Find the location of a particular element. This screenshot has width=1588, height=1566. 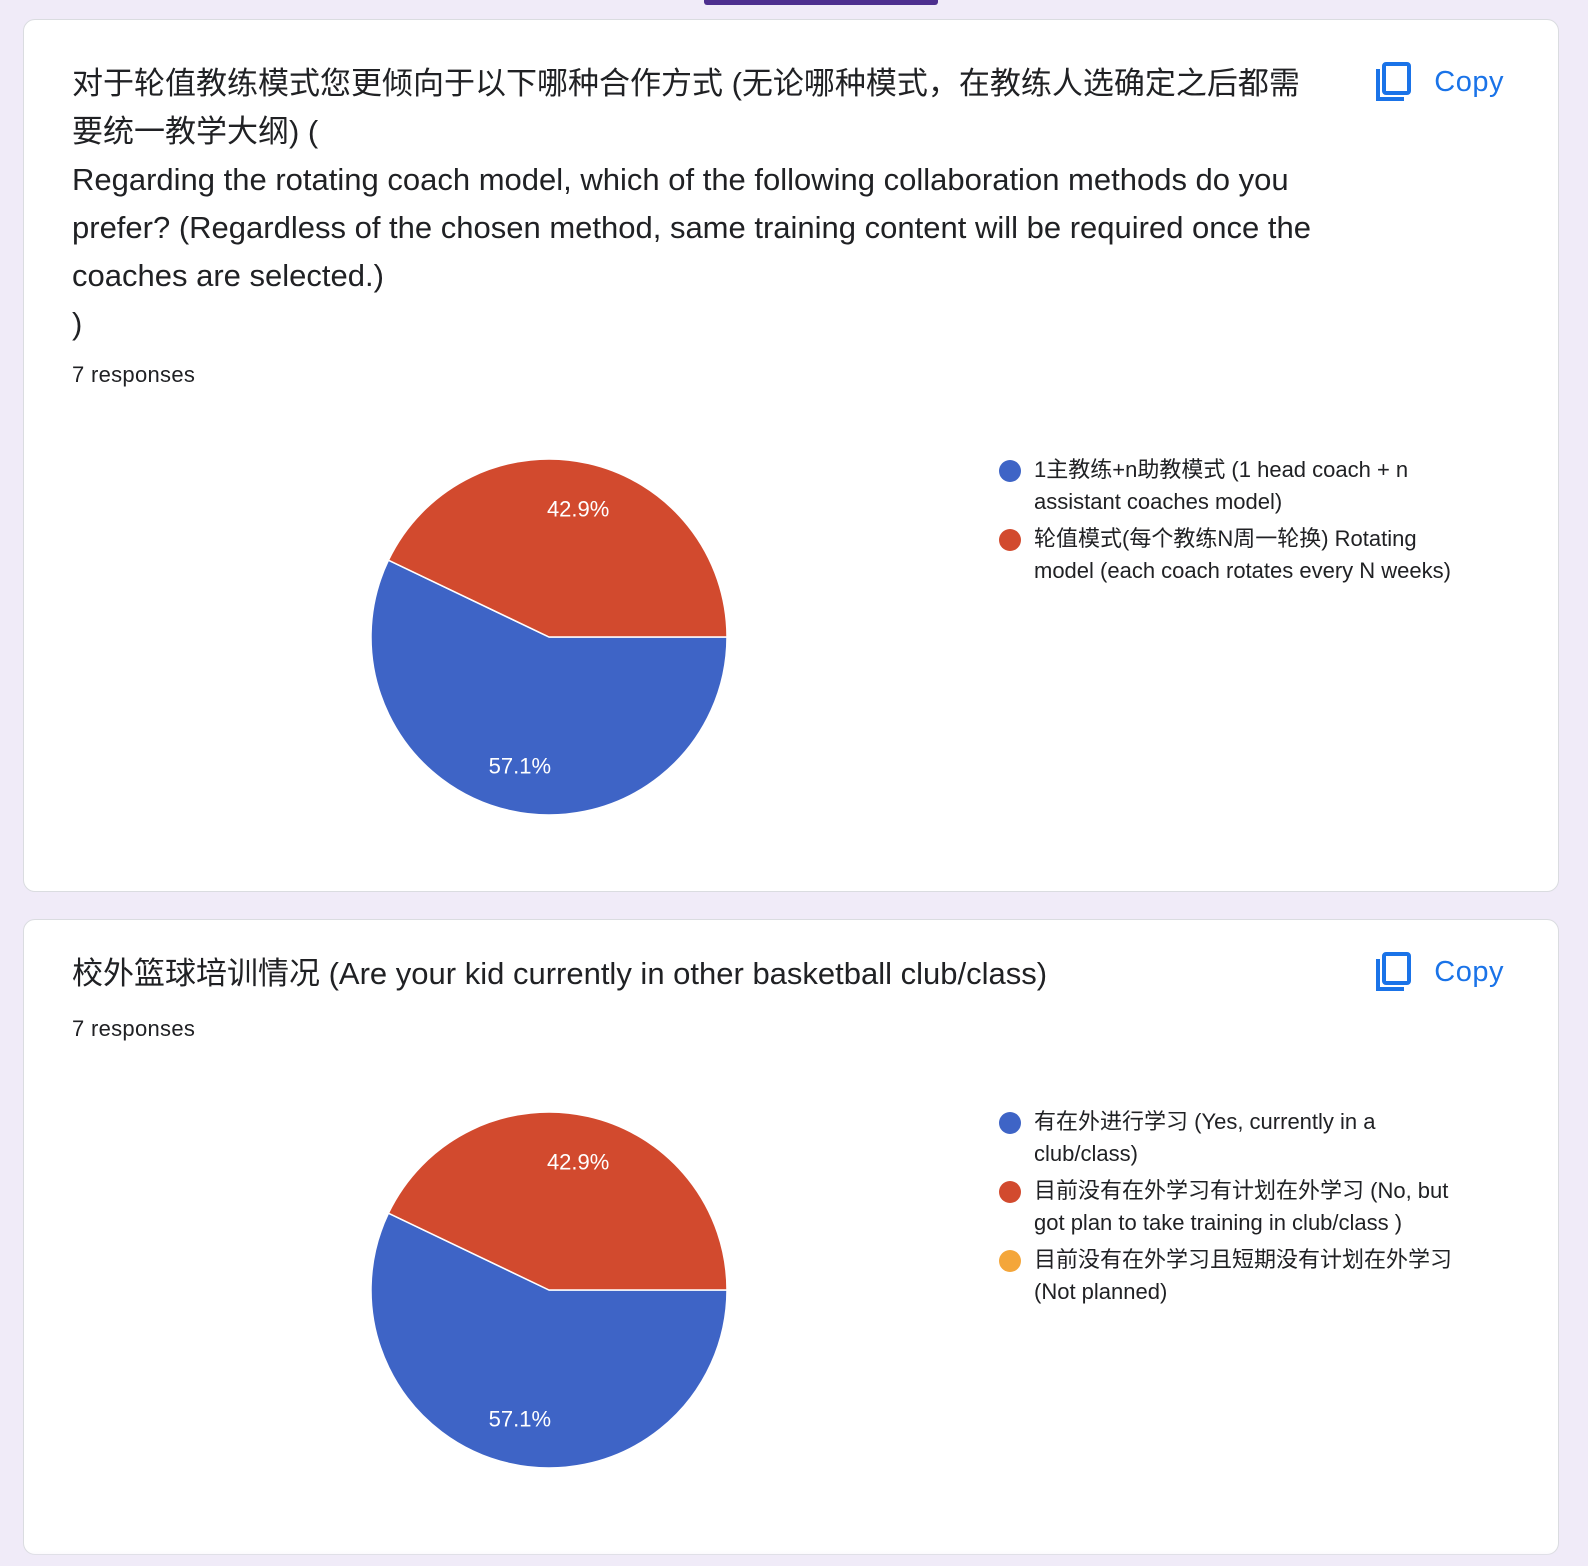

legend-label: 目前没有在外学习且短期没有计划在外学习 (Not planned) is located at coordinates (1243, 1275).